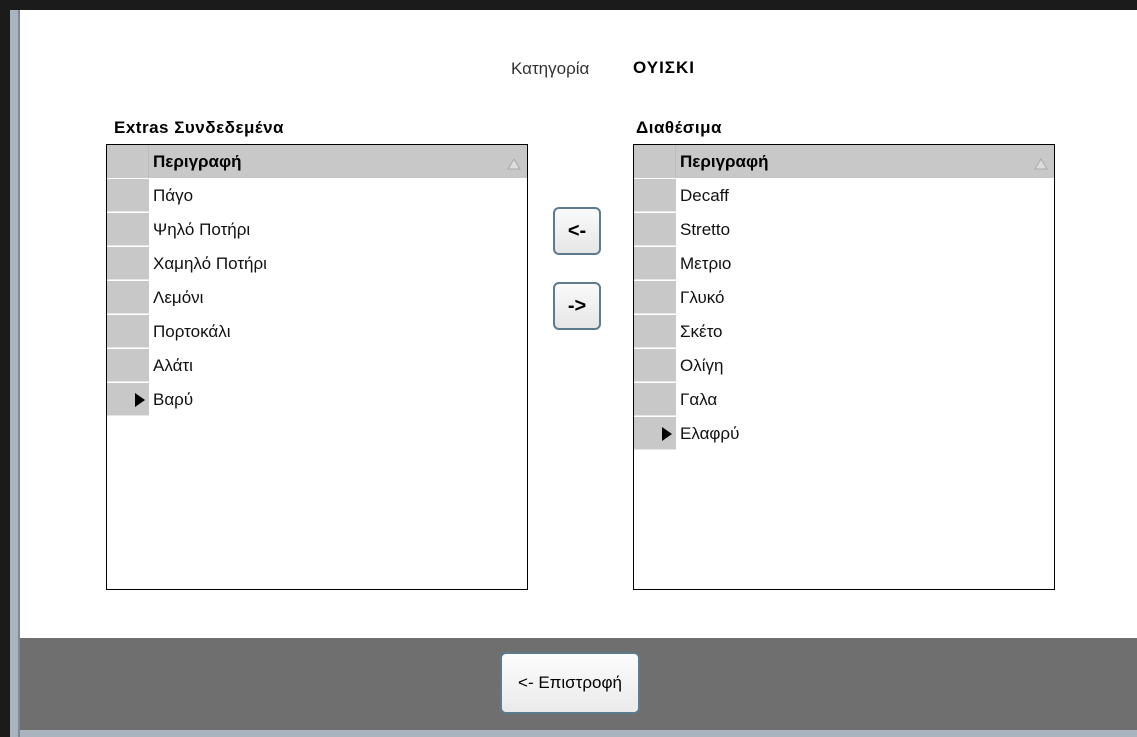 This screenshot has height=737, width=1137. What do you see at coordinates (570, 683) in the screenshot?
I see `back-button: <- Επιστροφή` at bounding box center [570, 683].